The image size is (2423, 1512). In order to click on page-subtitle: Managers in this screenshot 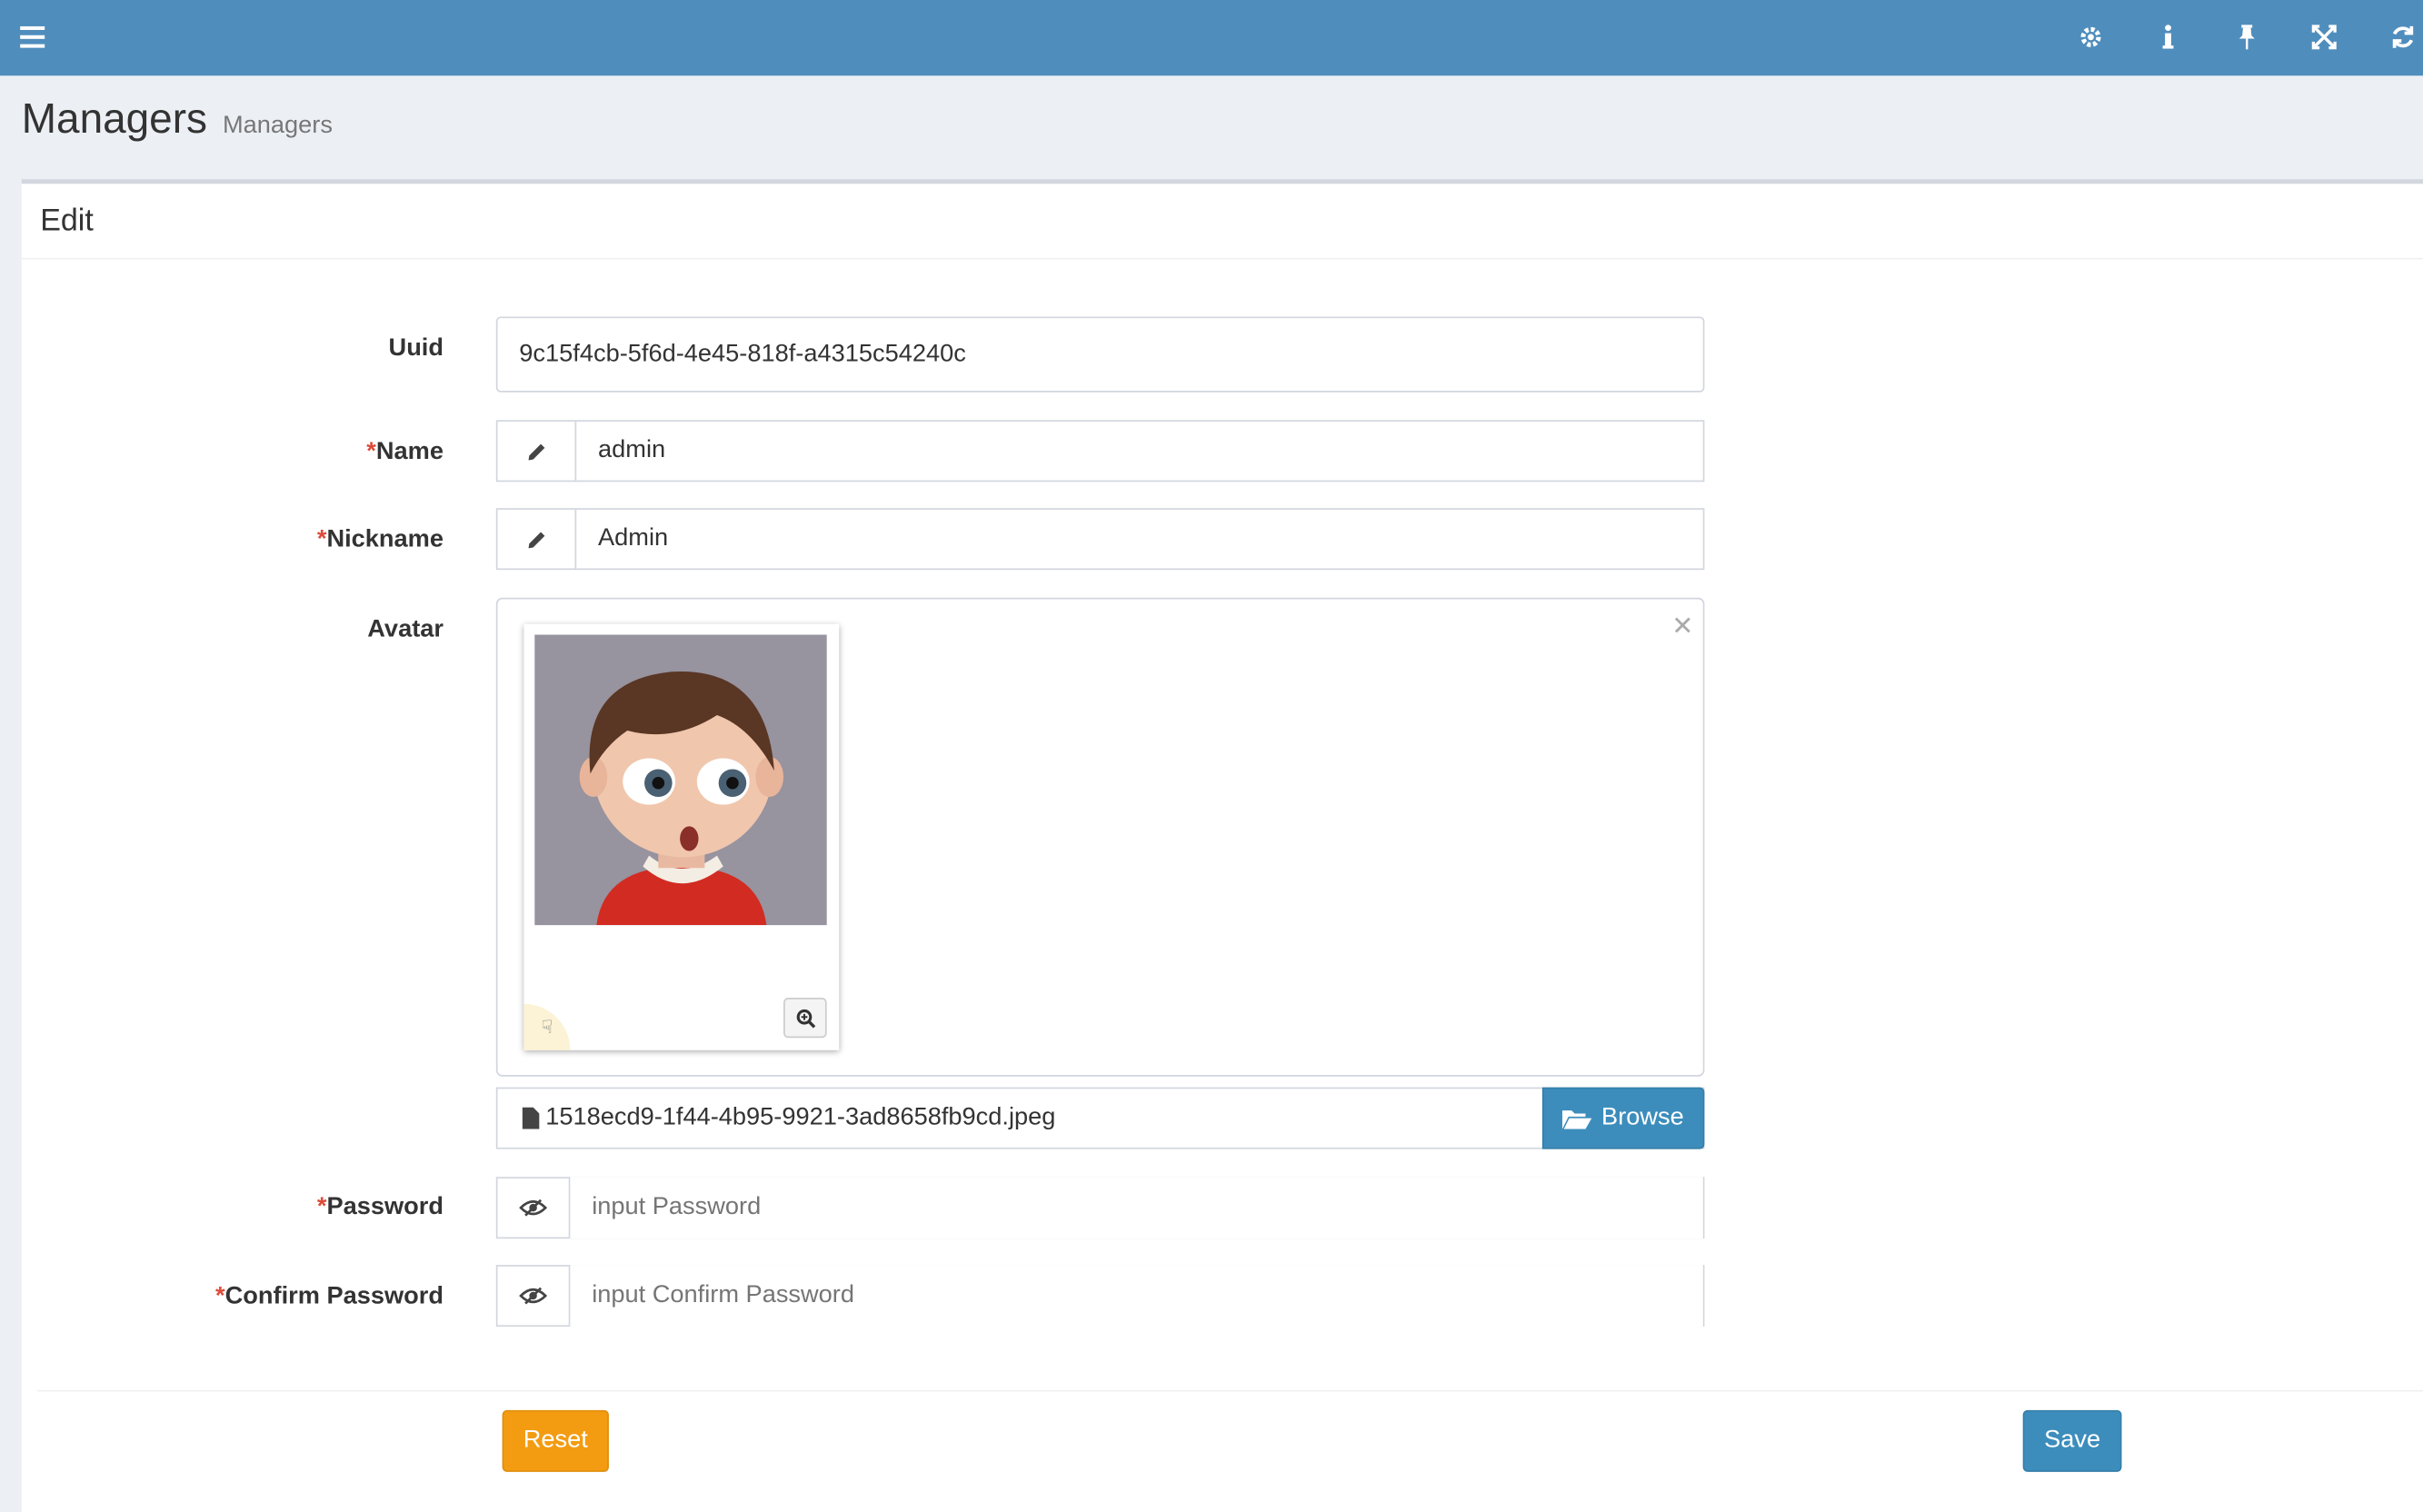, I will do `click(277, 126)`.